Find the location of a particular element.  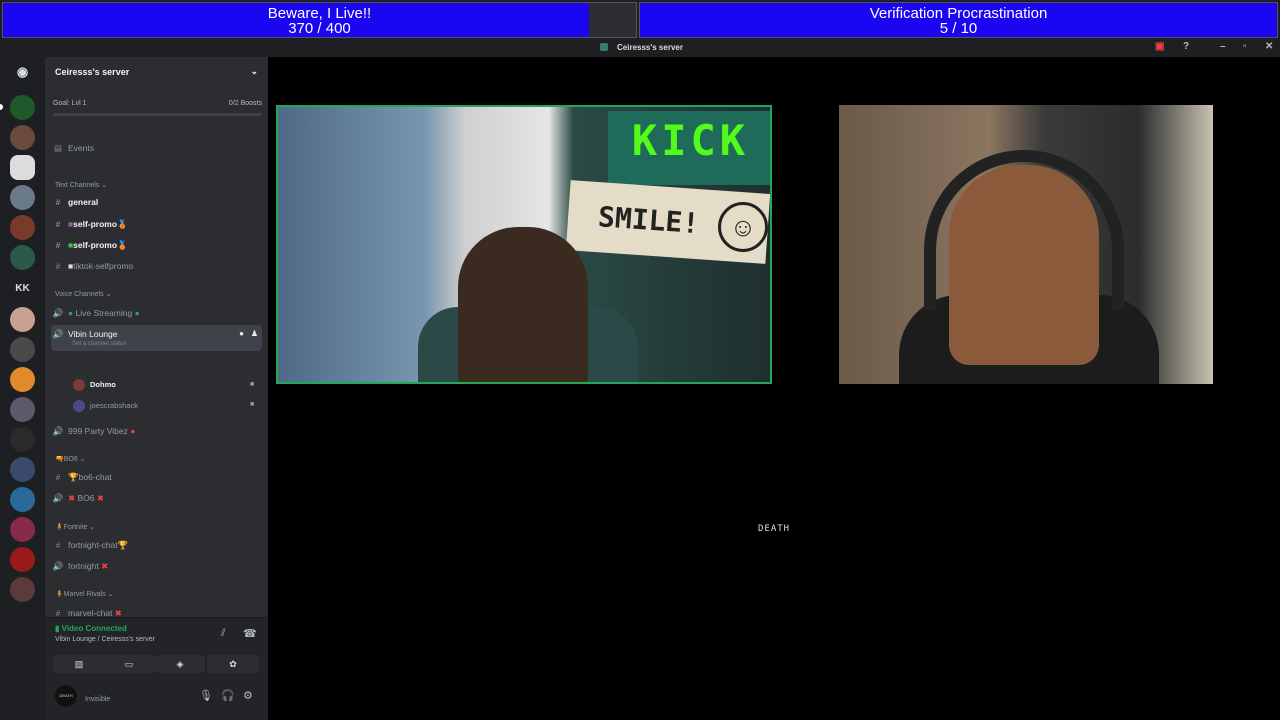

channel-bo6-voice: 🔊 ✖ BO6 ✖ is located at coordinates (156, 498).